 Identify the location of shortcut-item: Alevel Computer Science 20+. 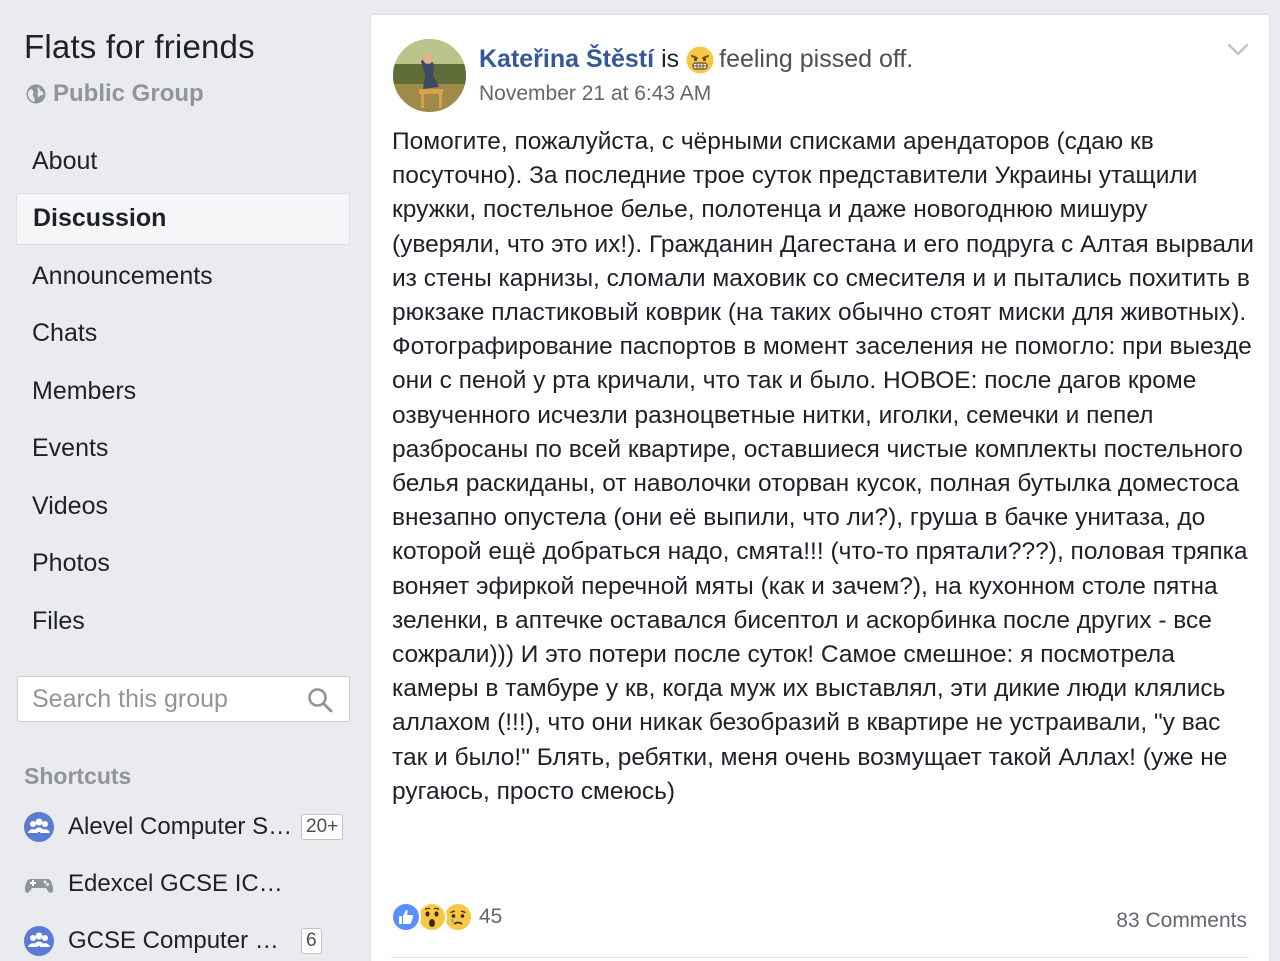
(184, 827).